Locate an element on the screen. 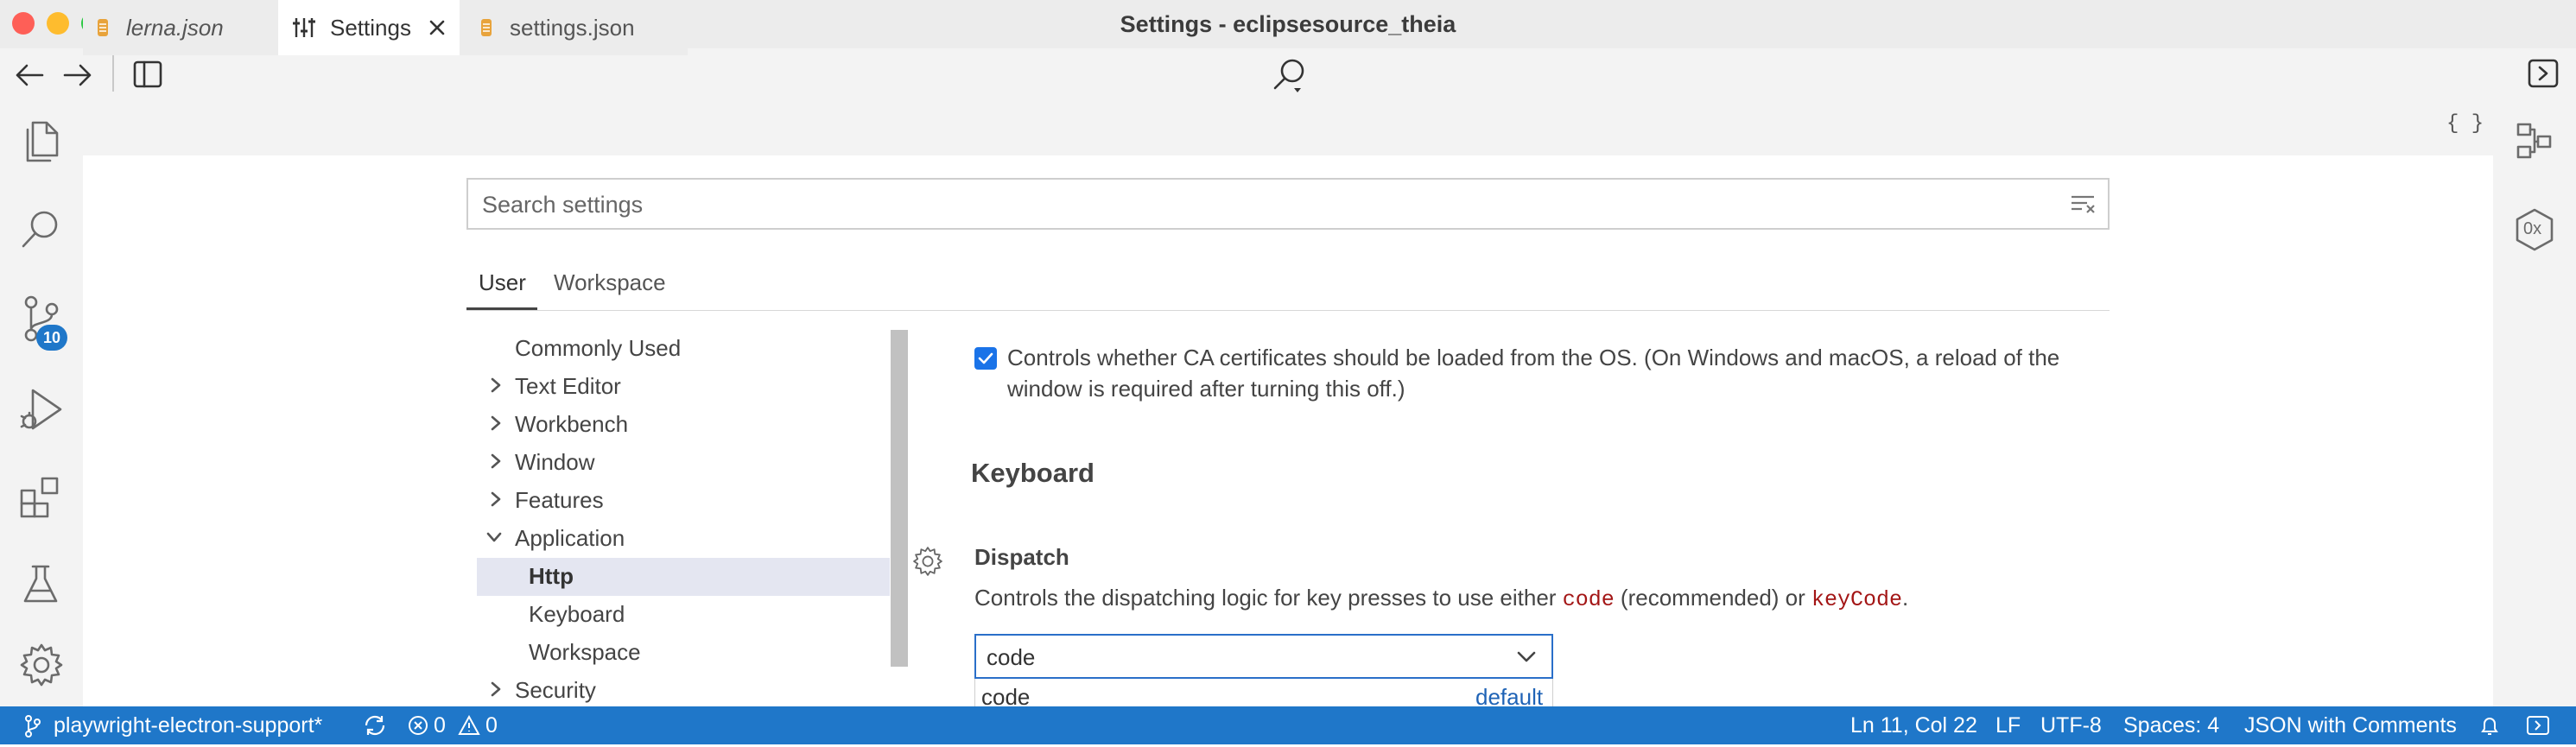  sync-icon is located at coordinates (375, 725).